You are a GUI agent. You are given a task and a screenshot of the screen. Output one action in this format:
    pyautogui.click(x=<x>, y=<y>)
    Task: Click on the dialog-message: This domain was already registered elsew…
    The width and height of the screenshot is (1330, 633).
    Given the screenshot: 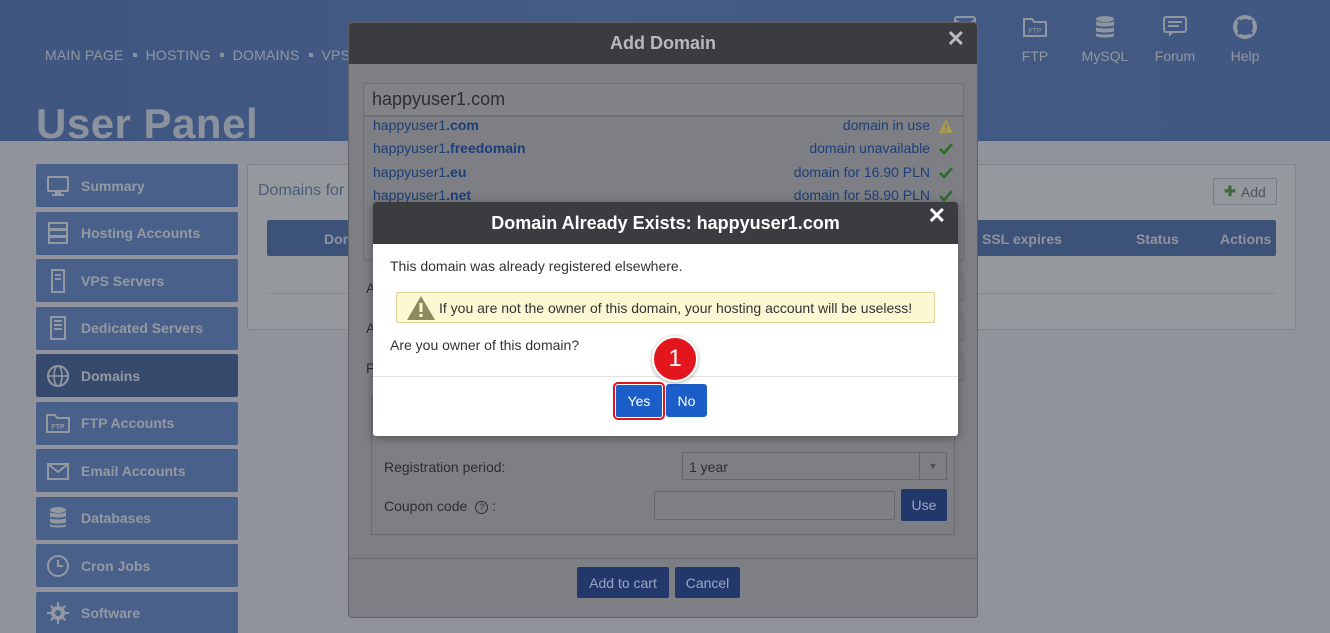 What is the action you would take?
    pyautogui.click(x=536, y=266)
    